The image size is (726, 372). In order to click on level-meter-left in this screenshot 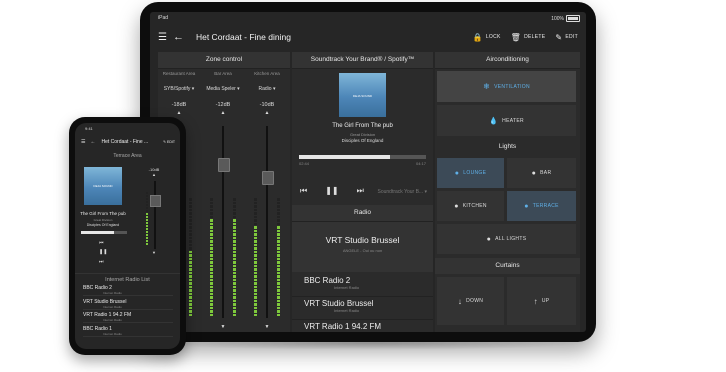, I will do `click(255, 224)`.